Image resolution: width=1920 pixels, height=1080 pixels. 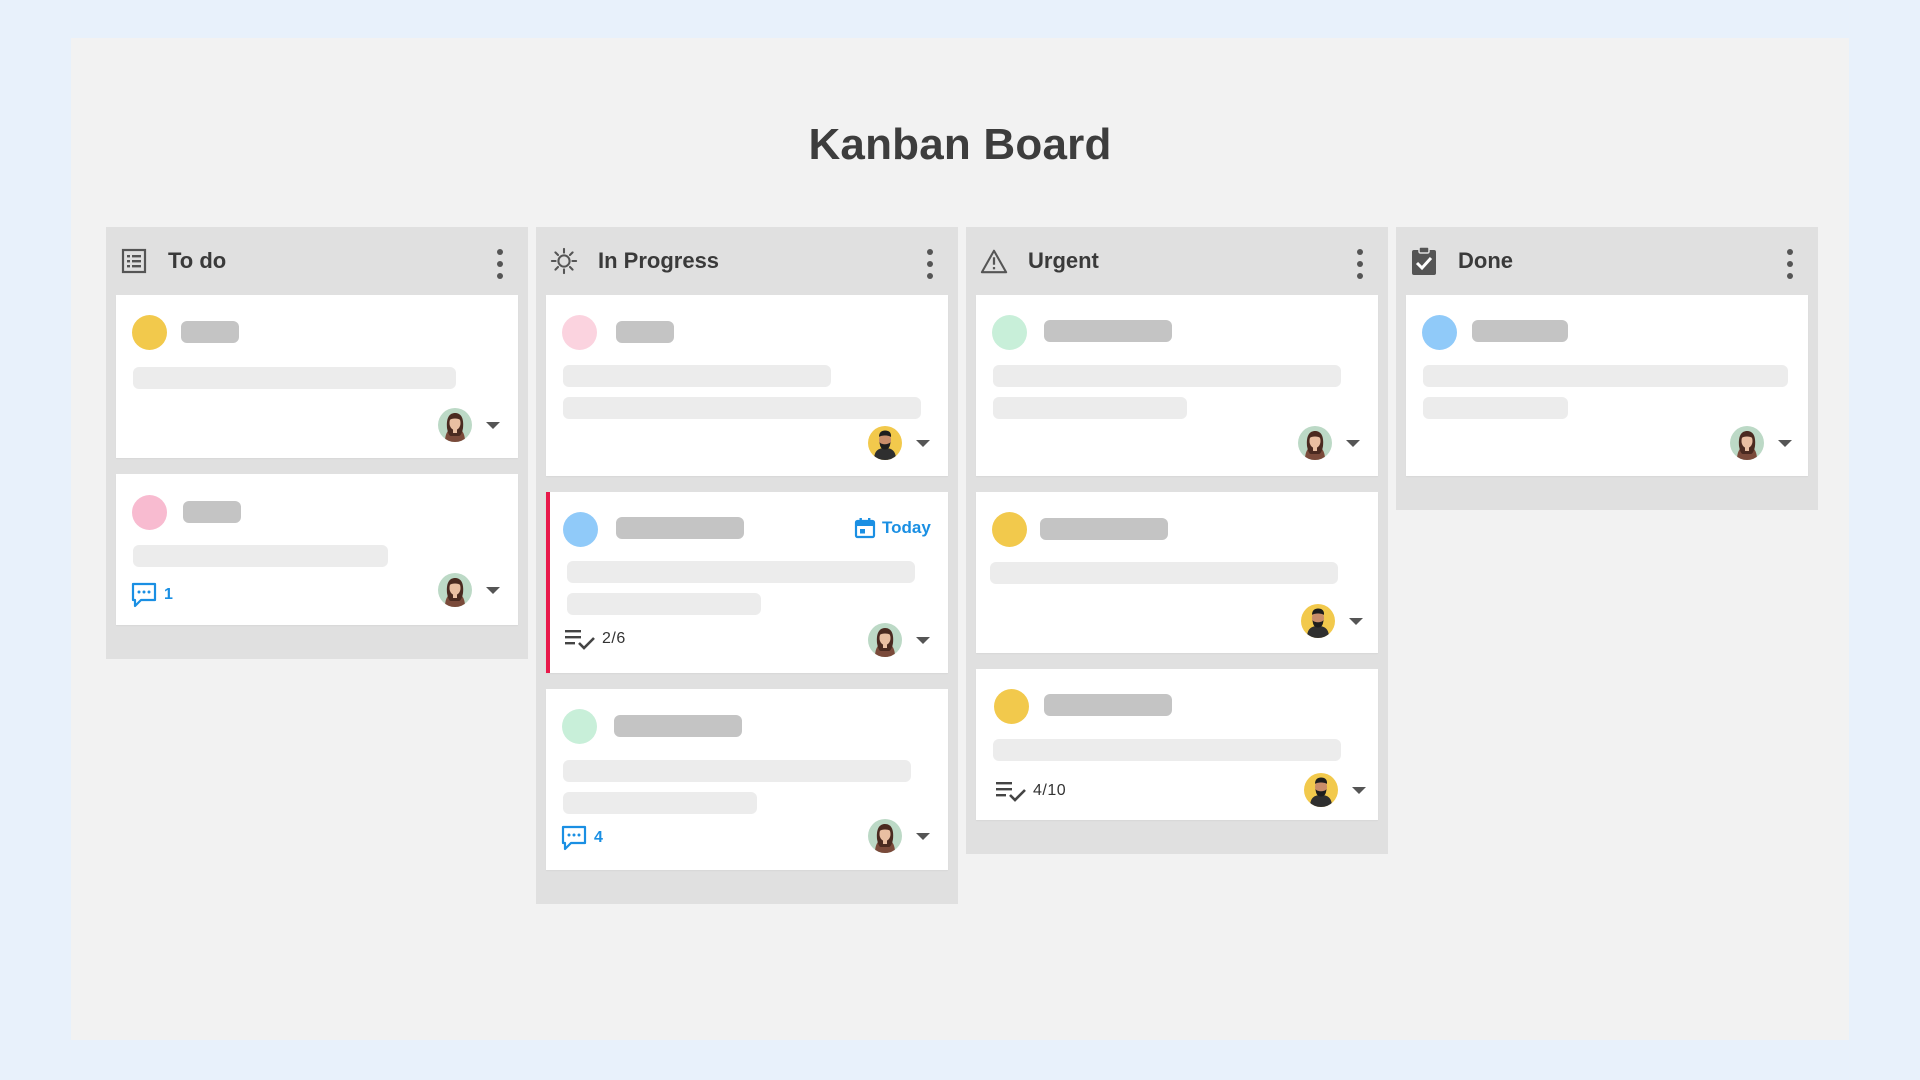 I want to click on checklist-progress: 2/6, so click(x=595, y=639).